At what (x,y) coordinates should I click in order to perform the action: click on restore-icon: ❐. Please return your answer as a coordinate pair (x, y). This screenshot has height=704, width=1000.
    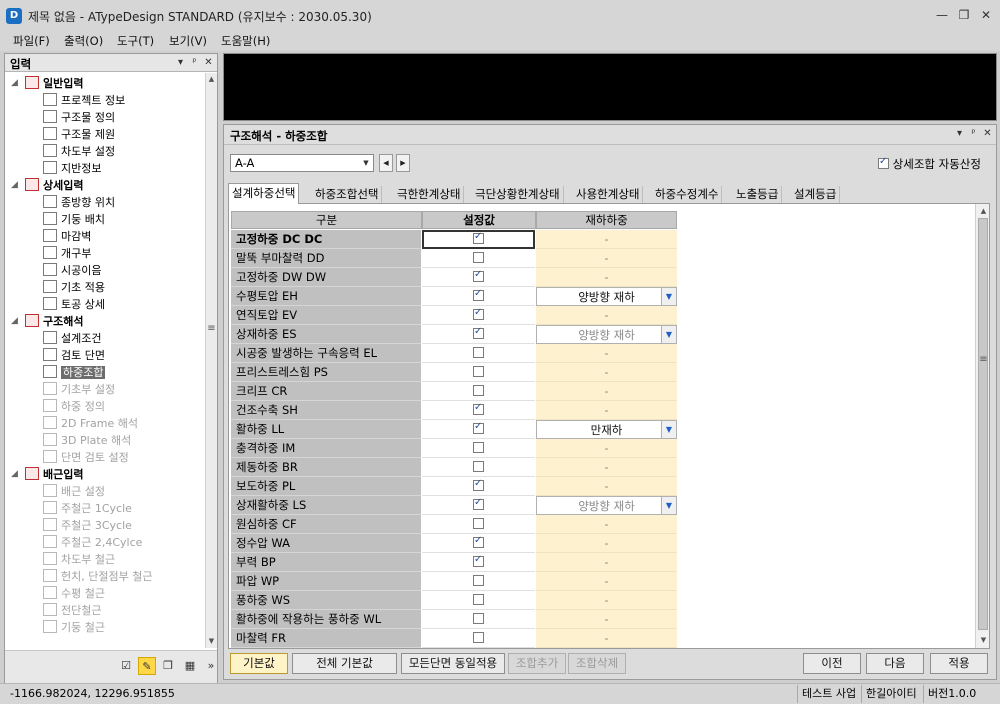
    Looking at the image, I should click on (964, 15).